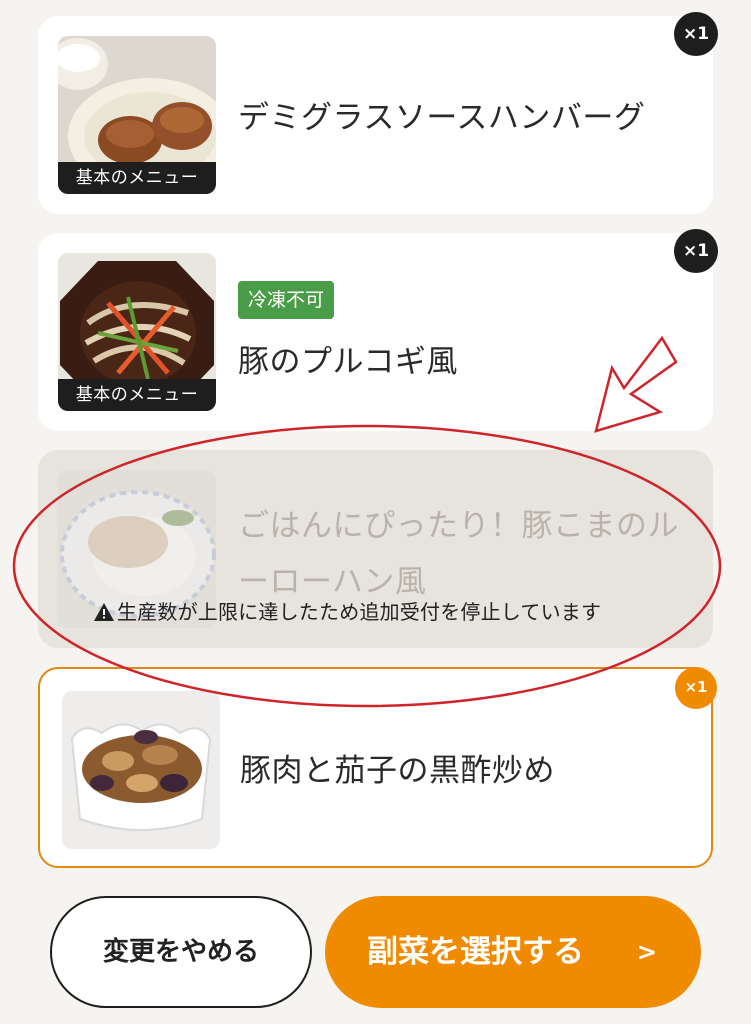 This screenshot has width=751, height=1024. Describe the element at coordinates (137, 332) in the screenshot. I see `dish-photo-bulgogi: 基本のメニュー` at that location.